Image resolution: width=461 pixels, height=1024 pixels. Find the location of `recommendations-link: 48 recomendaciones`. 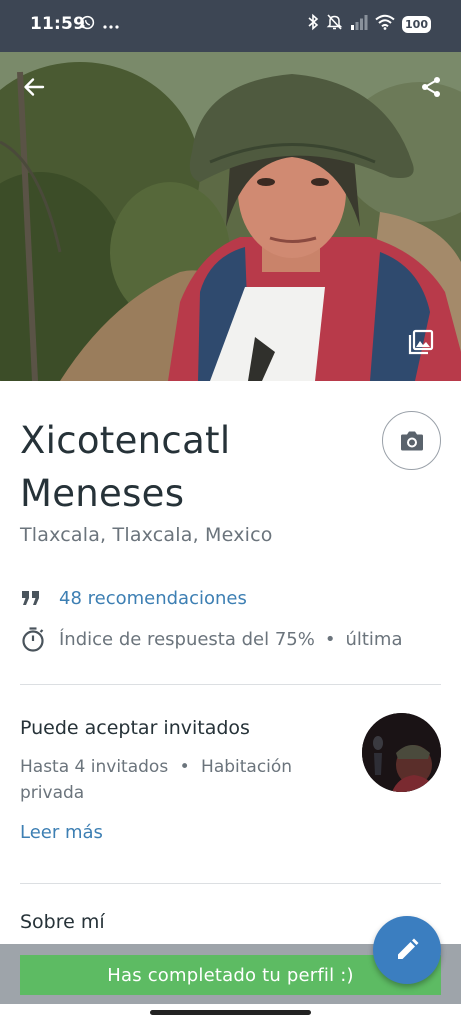

recommendations-link: 48 recomendaciones is located at coordinates (153, 598).